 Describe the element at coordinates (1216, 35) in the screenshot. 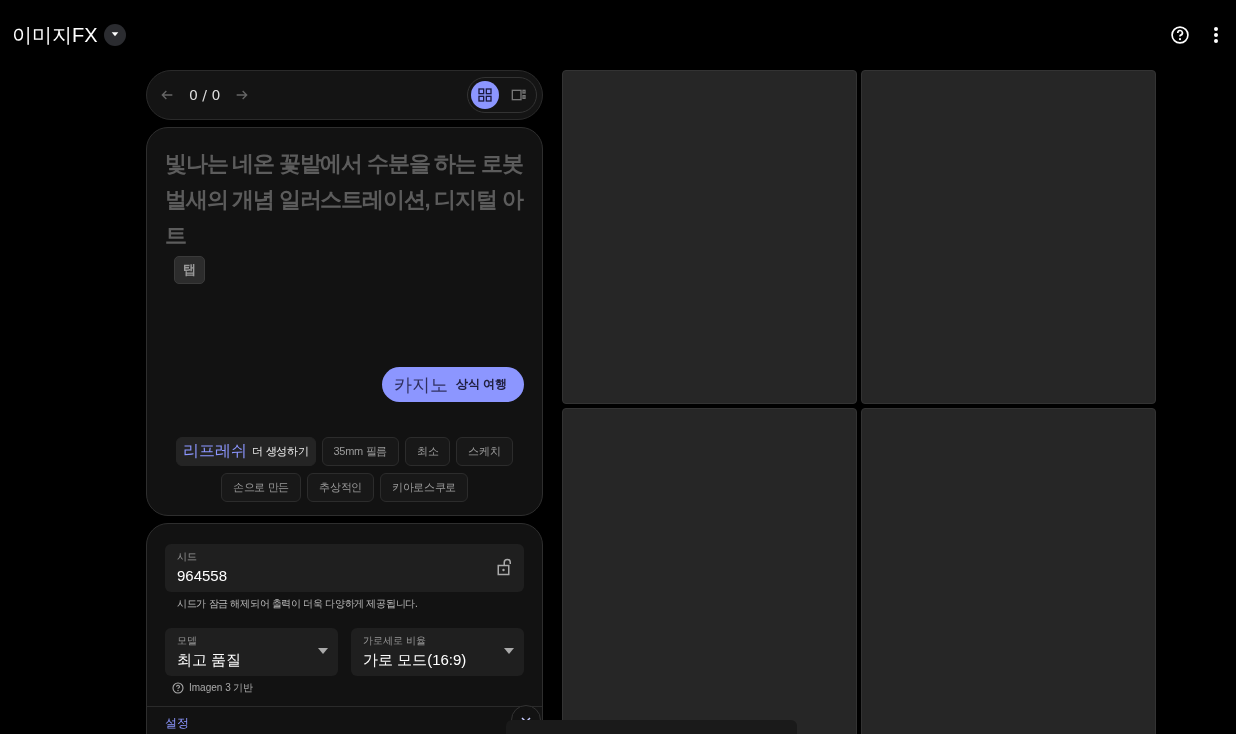

I see `more-icon` at that location.